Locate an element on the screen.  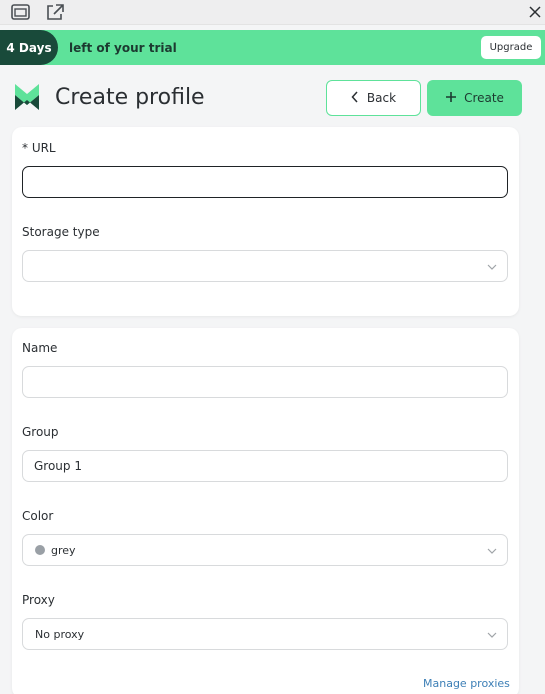
group-label: Group is located at coordinates (40, 432).